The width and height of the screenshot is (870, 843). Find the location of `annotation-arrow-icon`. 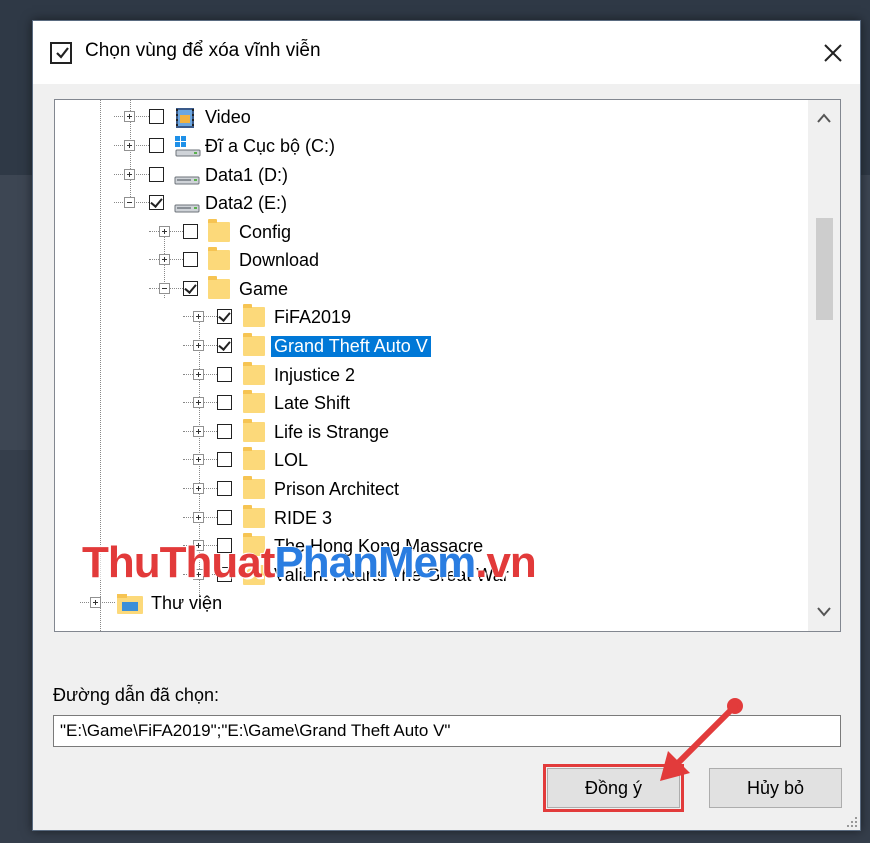

annotation-arrow-icon is located at coordinates (701, 739).